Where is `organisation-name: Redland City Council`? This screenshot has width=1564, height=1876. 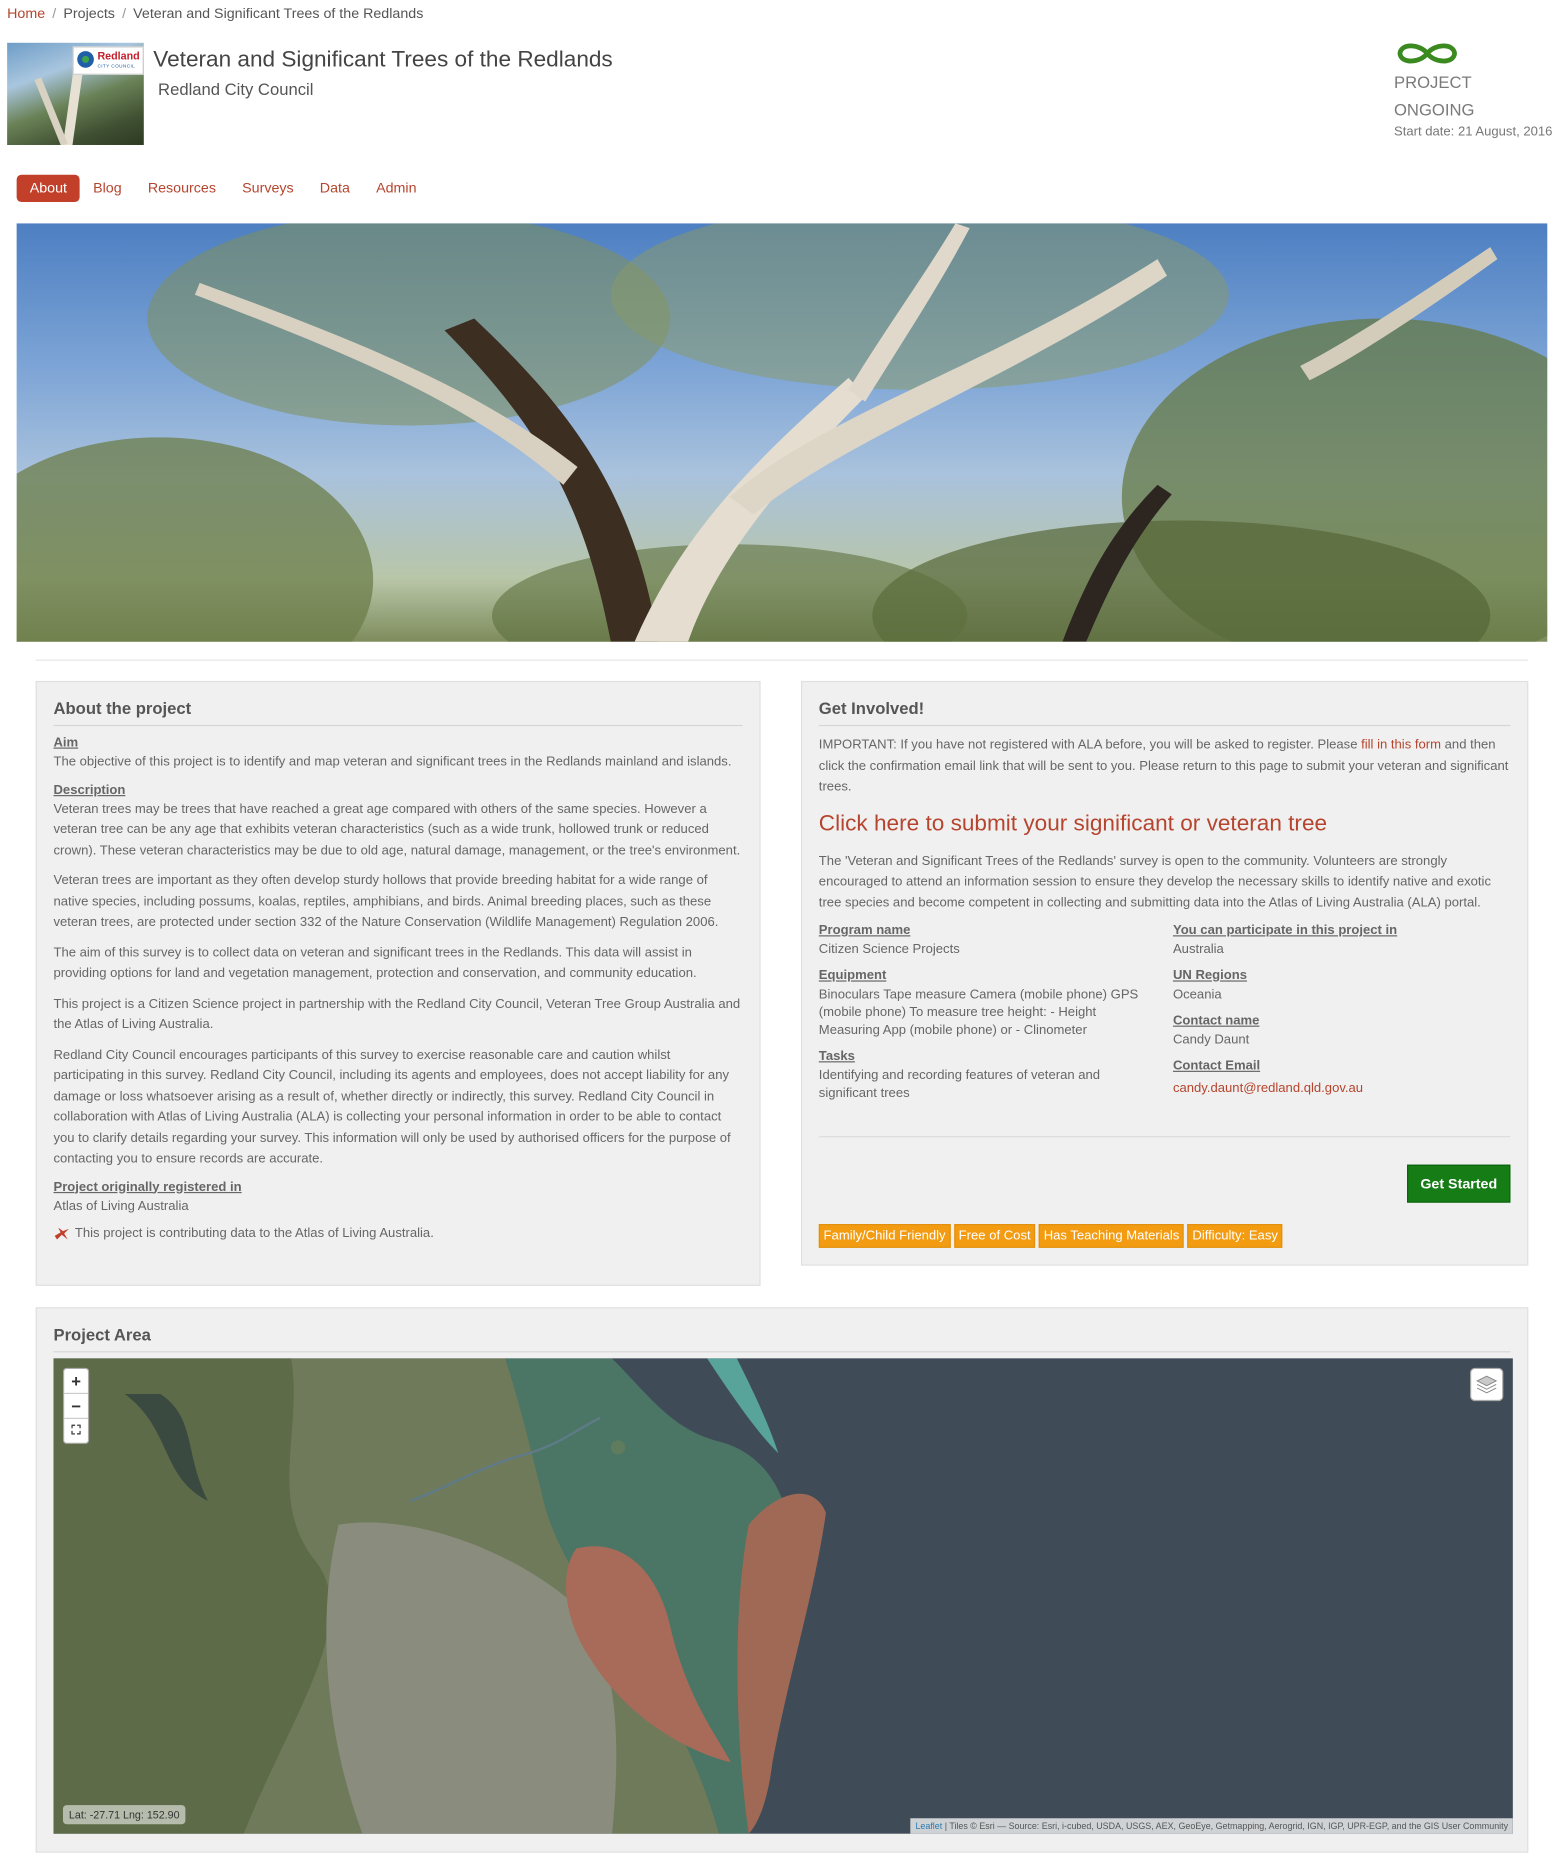 organisation-name: Redland City Council is located at coordinates (236, 89).